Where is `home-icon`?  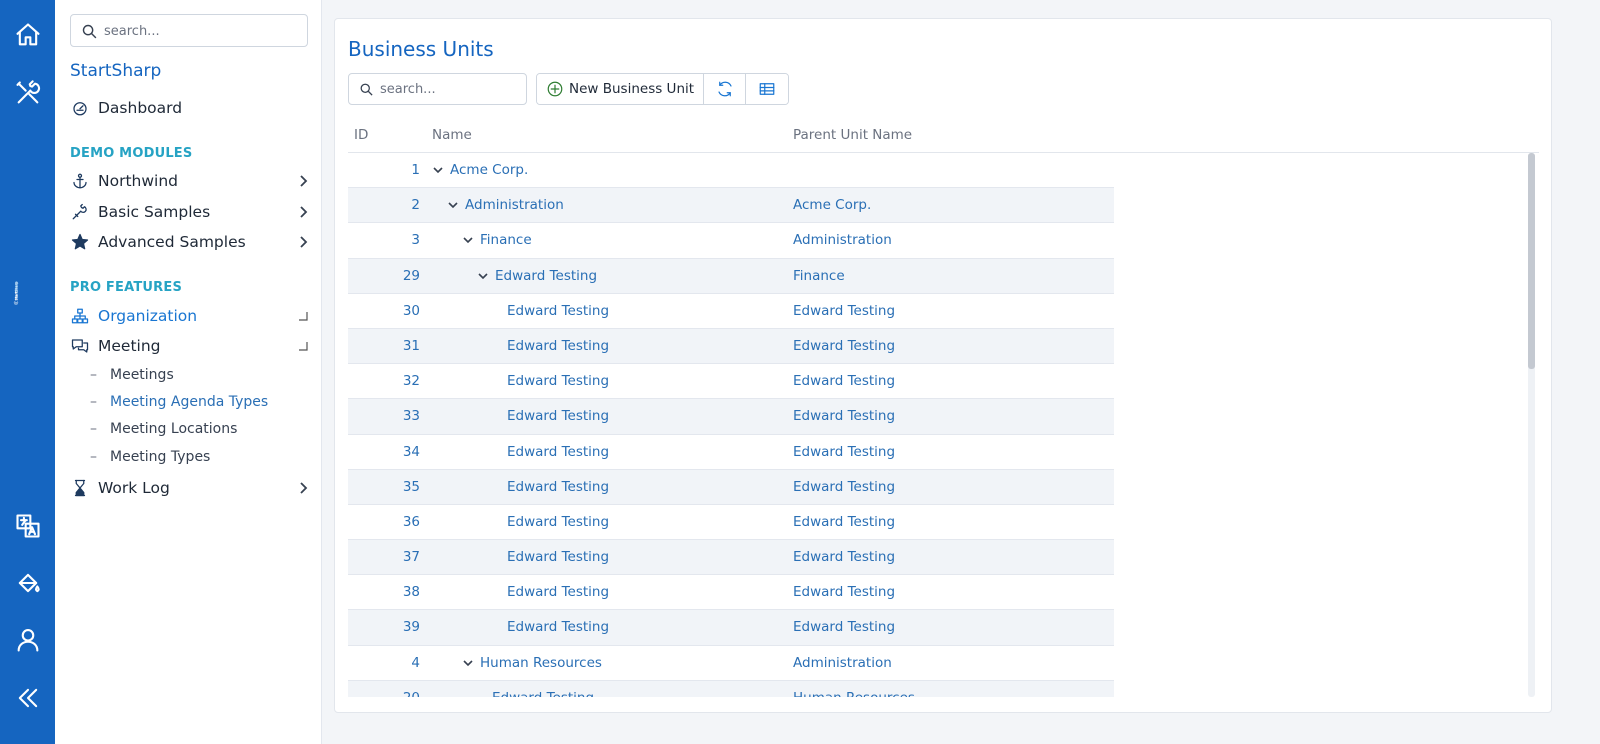 home-icon is located at coordinates (27, 35).